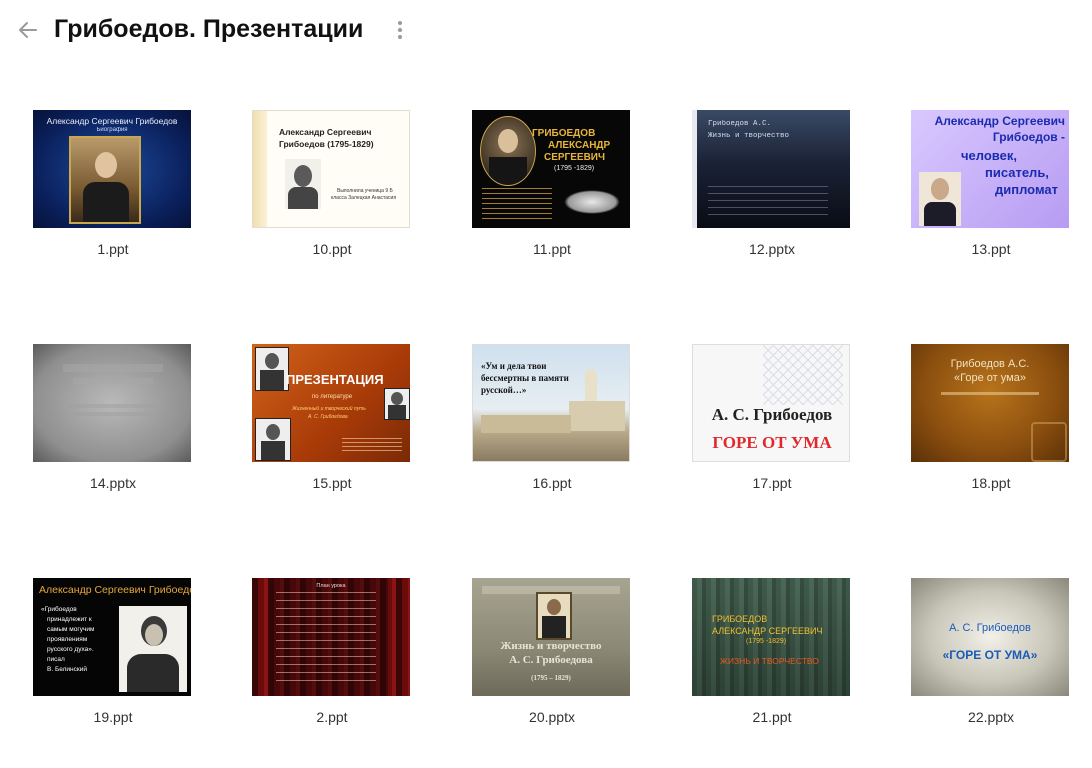 The image size is (1092, 768). What do you see at coordinates (209, 29) in the screenshot?
I see `page-title: Грибоедов. Презентации` at bounding box center [209, 29].